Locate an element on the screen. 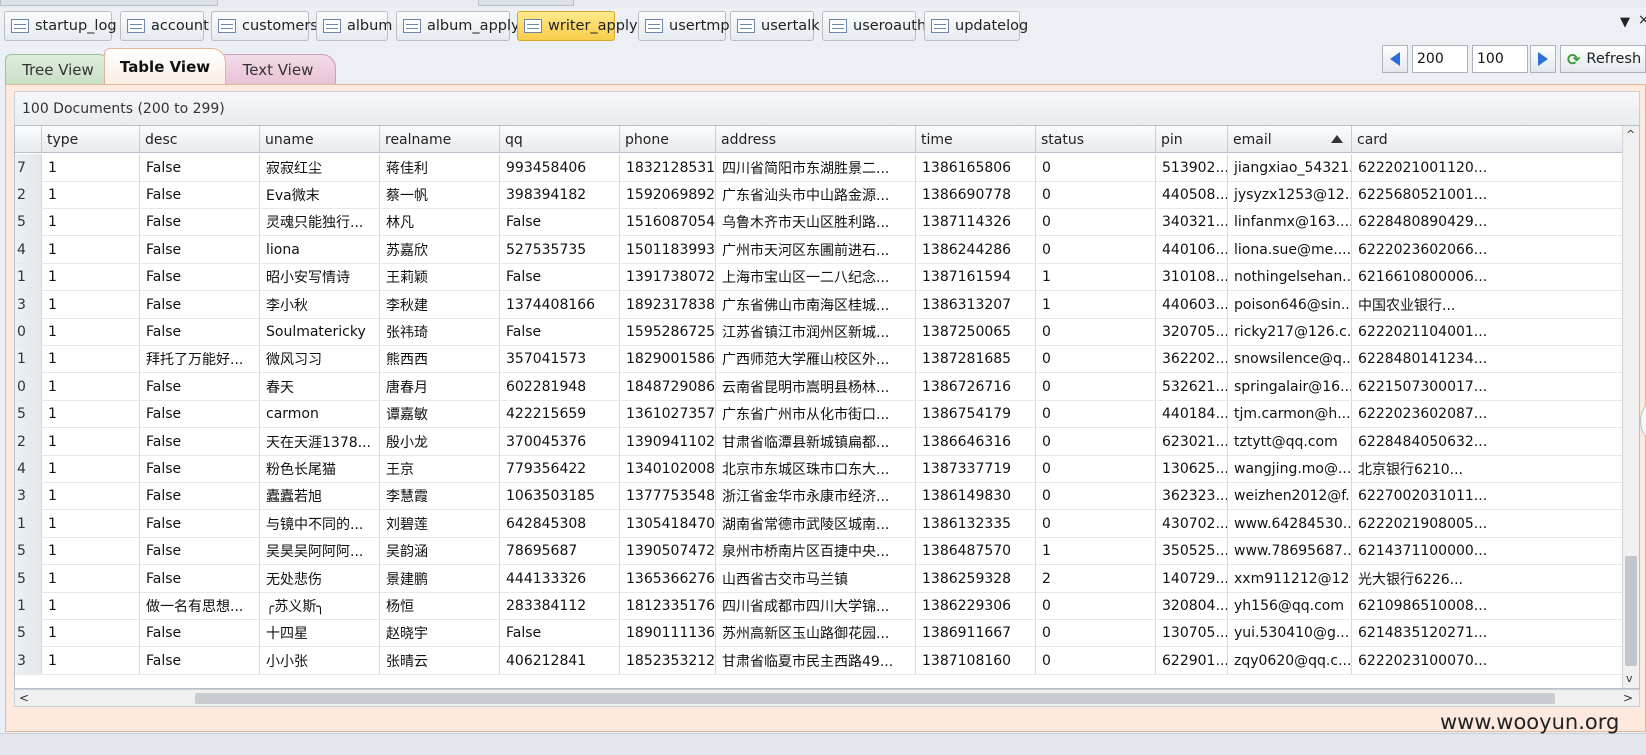 The width and height of the screenshot is (1646, 755). cell-time: 1386726716 is located at coordinates (976, 387).